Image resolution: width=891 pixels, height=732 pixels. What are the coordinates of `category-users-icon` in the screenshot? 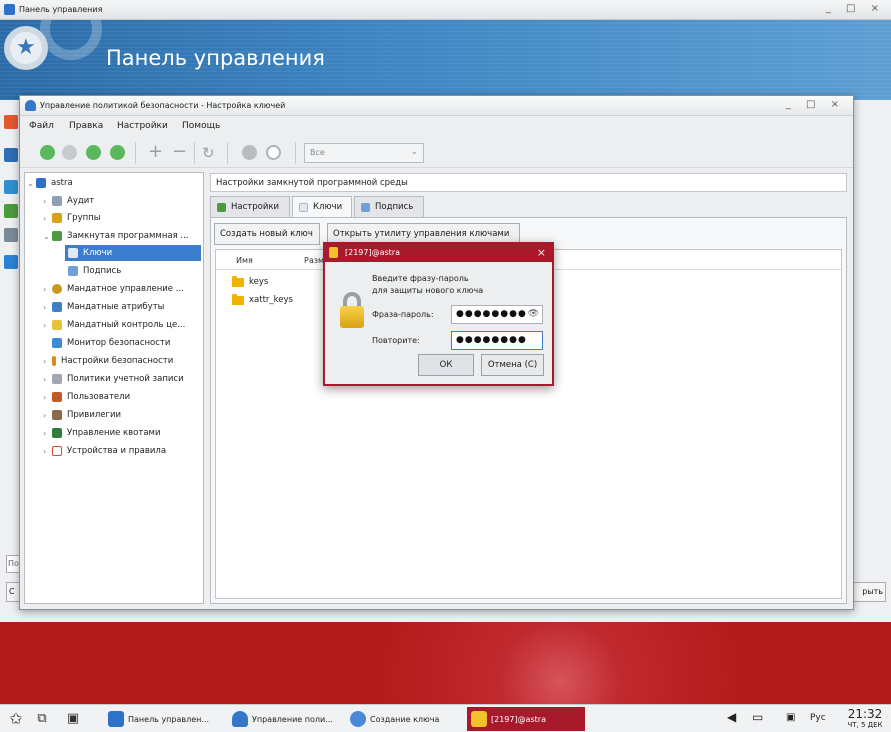 It's located at (11, 155).